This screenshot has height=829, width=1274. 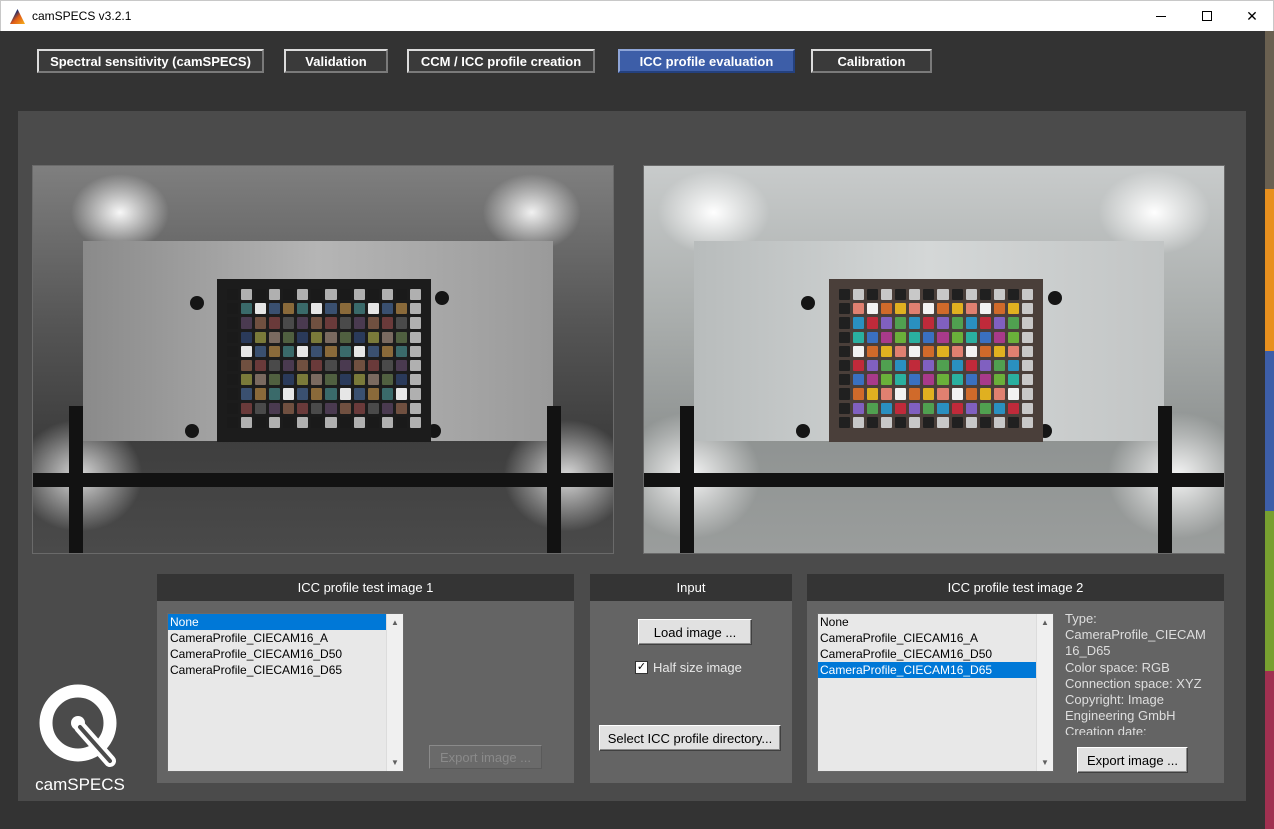 I want to click on half-size-option: ✓ Half size image, so click(x=688, y=667).